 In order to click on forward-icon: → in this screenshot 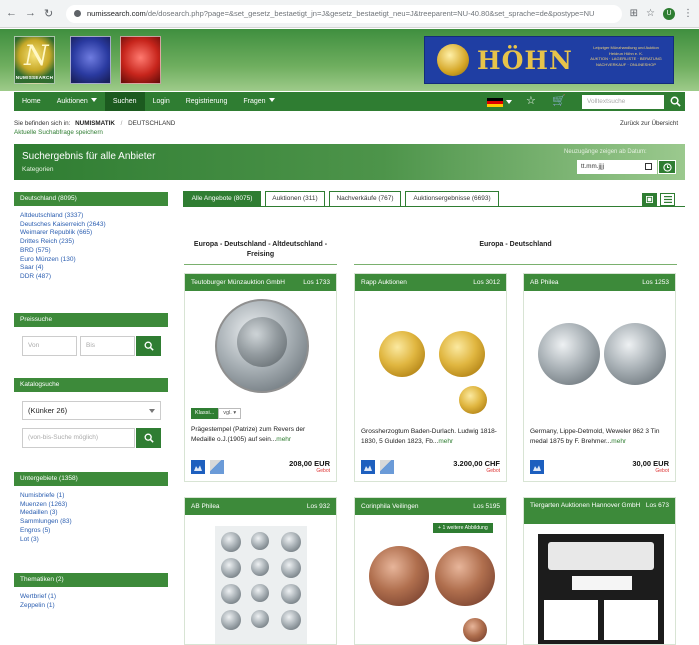, I will do `click(30, 13)`.